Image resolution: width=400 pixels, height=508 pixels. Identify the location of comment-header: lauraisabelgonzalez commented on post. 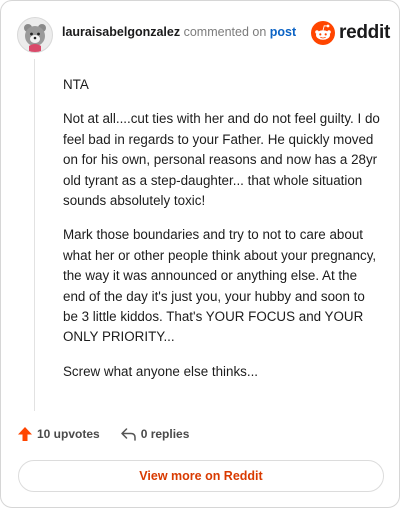
(179, 32).